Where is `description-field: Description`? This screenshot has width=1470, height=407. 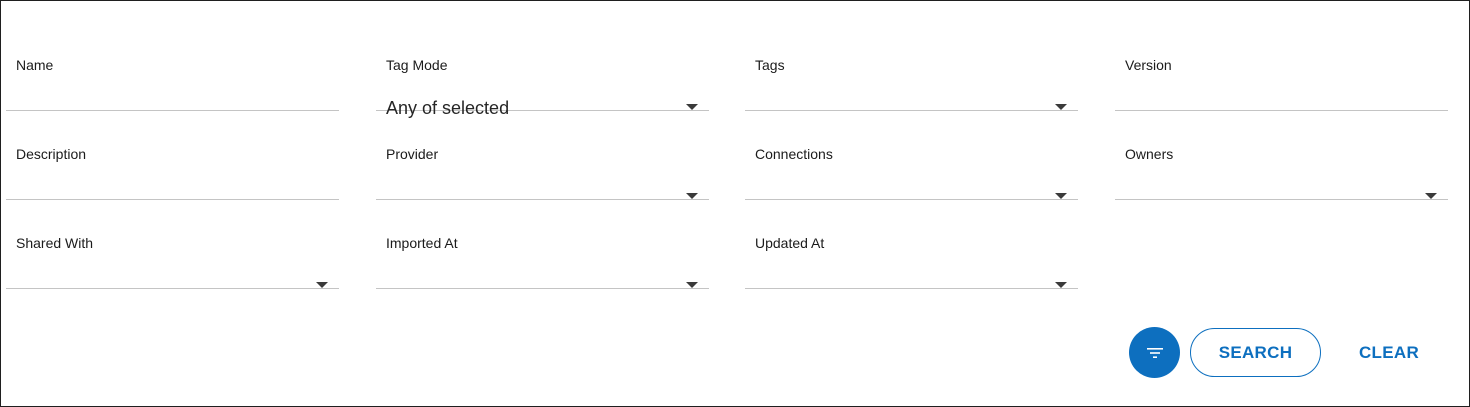
description-field: Description is located at coordinates (172, 155).